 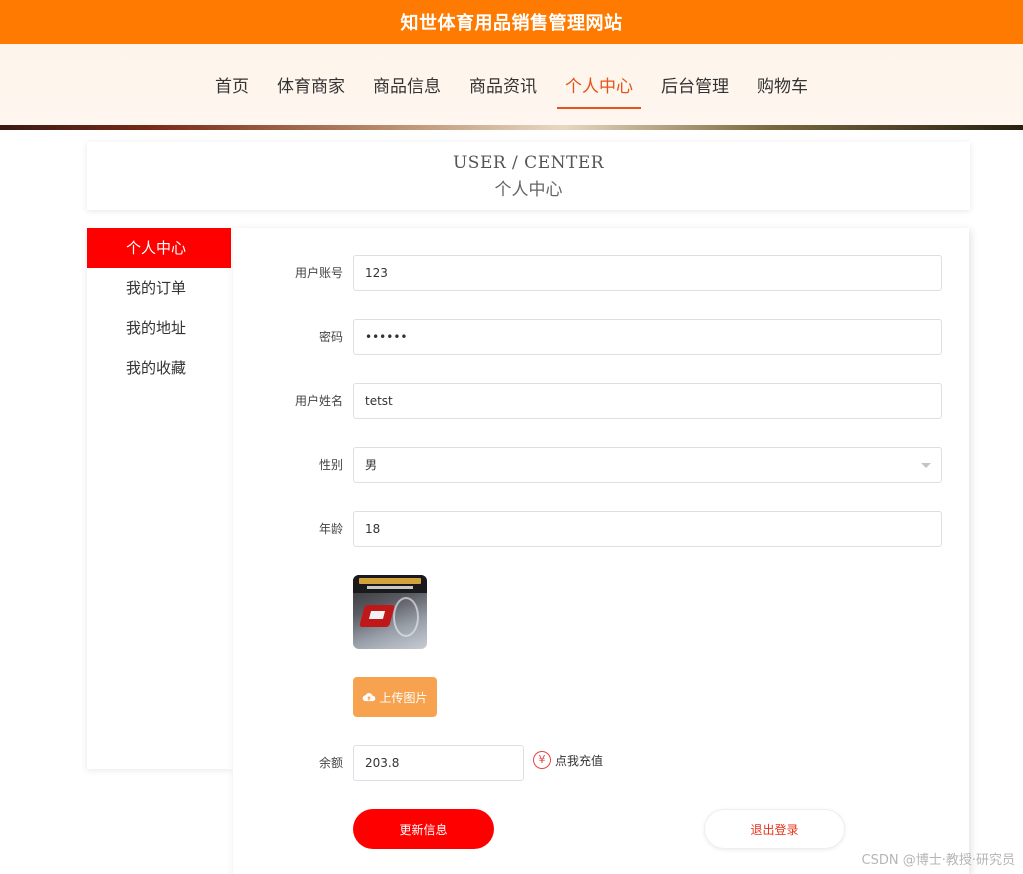 I want to click on nav-item-admin: 后台管理, so click(x=695, y=87).